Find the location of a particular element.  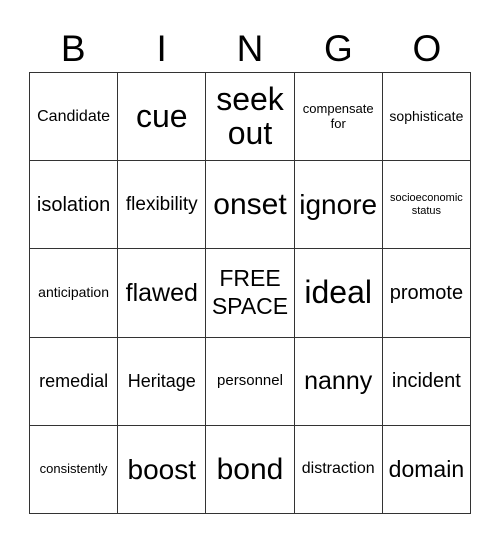

bingo-header: B I N G O is located at coordinates (250, 49).